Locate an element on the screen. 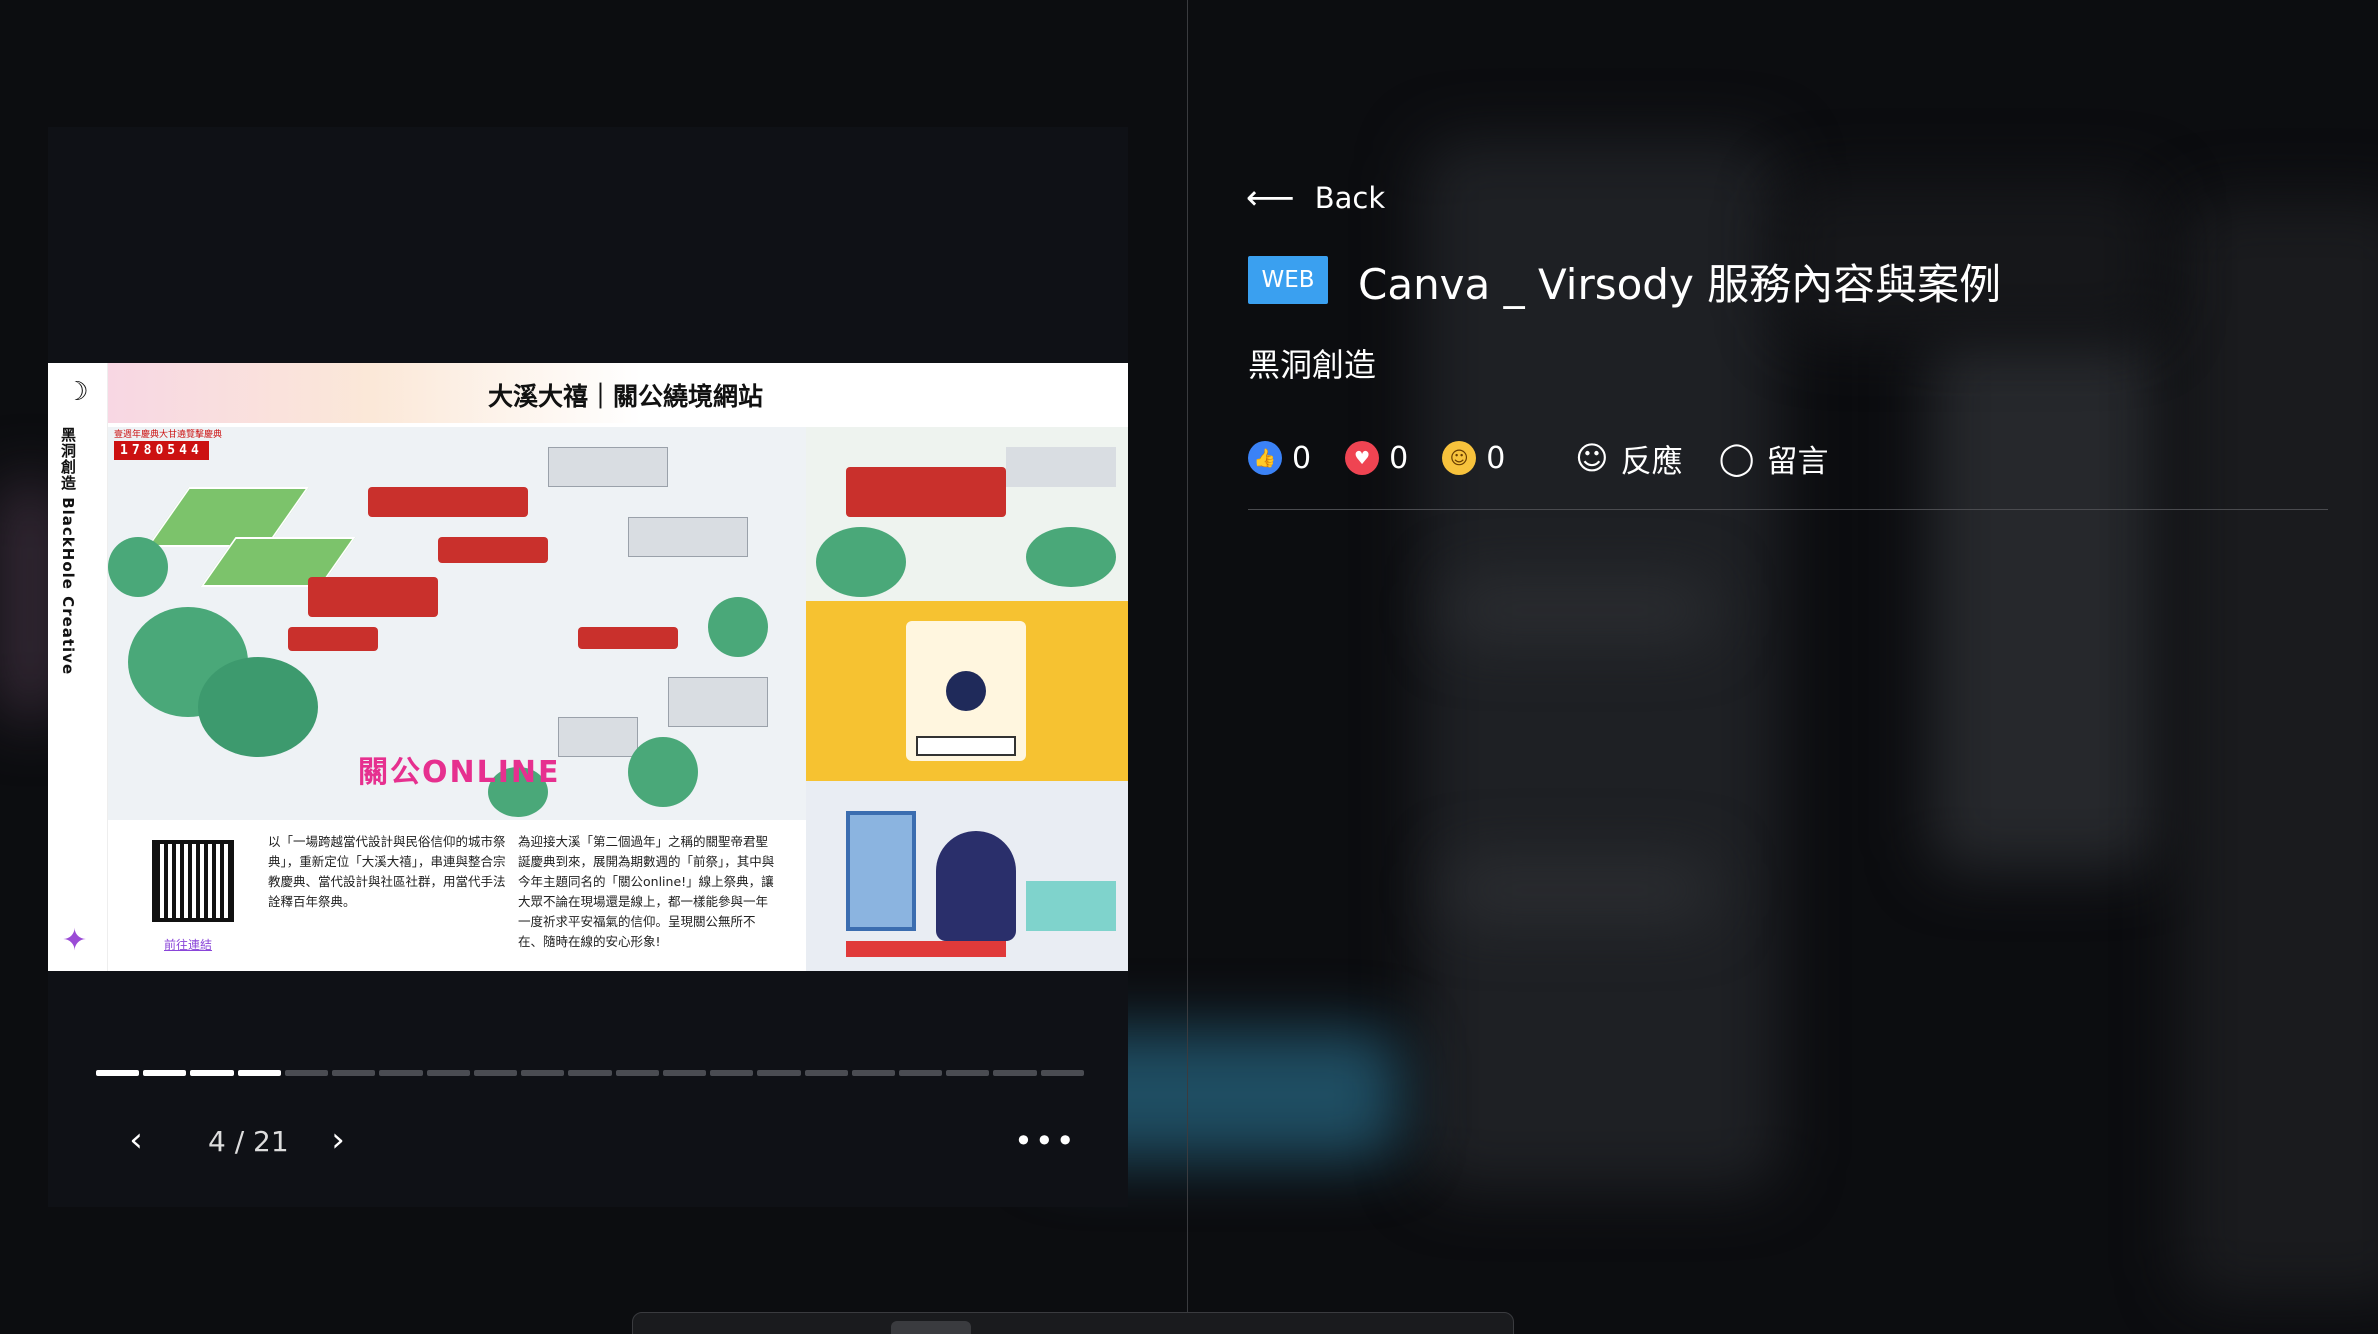 The width and height of the screenshot is (2378, 1334). visitor-counter: 1780544 is located at coordinates (161, 450).